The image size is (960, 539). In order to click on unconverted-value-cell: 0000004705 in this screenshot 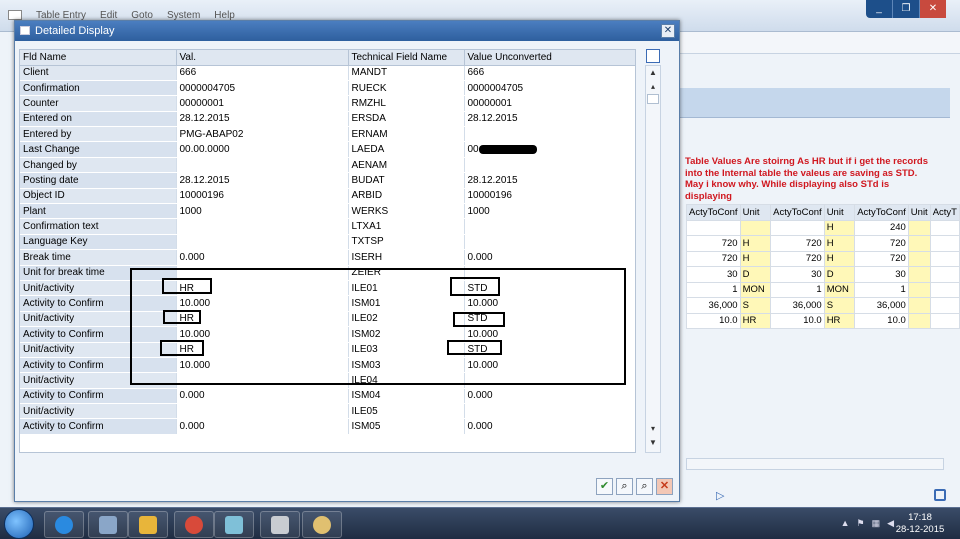, I will do `click(549, 88)`.